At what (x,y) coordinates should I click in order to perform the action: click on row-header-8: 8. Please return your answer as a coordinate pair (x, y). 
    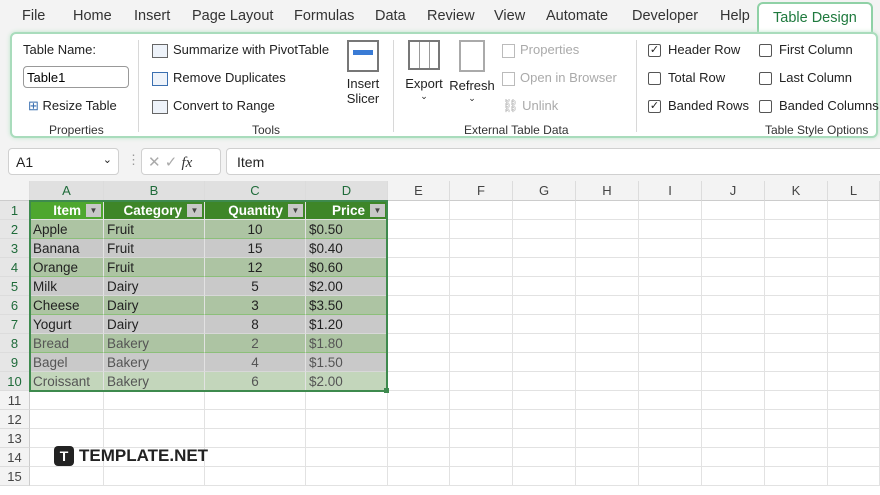
    Looking at the image, I should click on (15, 343).